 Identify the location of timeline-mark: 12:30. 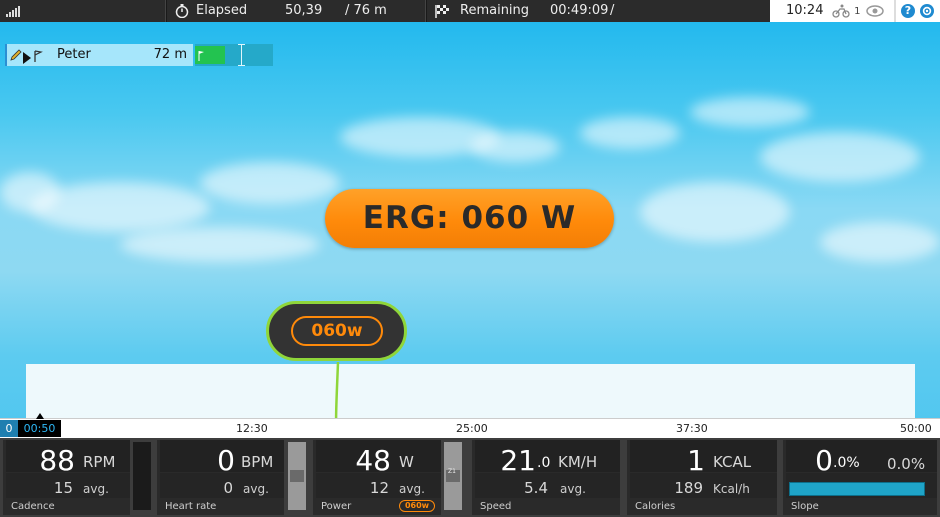
(252, 428).